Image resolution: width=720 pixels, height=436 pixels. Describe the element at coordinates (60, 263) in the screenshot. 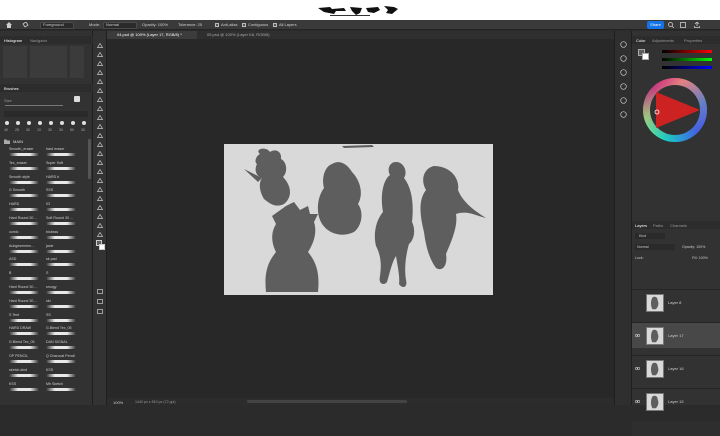

I see `brush-item: sk pad` at that location.